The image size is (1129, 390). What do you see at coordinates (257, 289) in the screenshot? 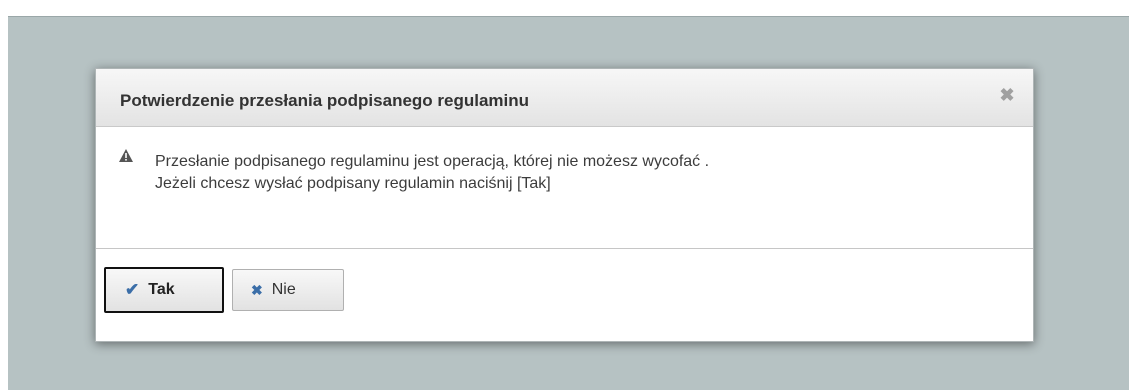
I see `cross-icon: ✖` at bounding box center [257, 289].